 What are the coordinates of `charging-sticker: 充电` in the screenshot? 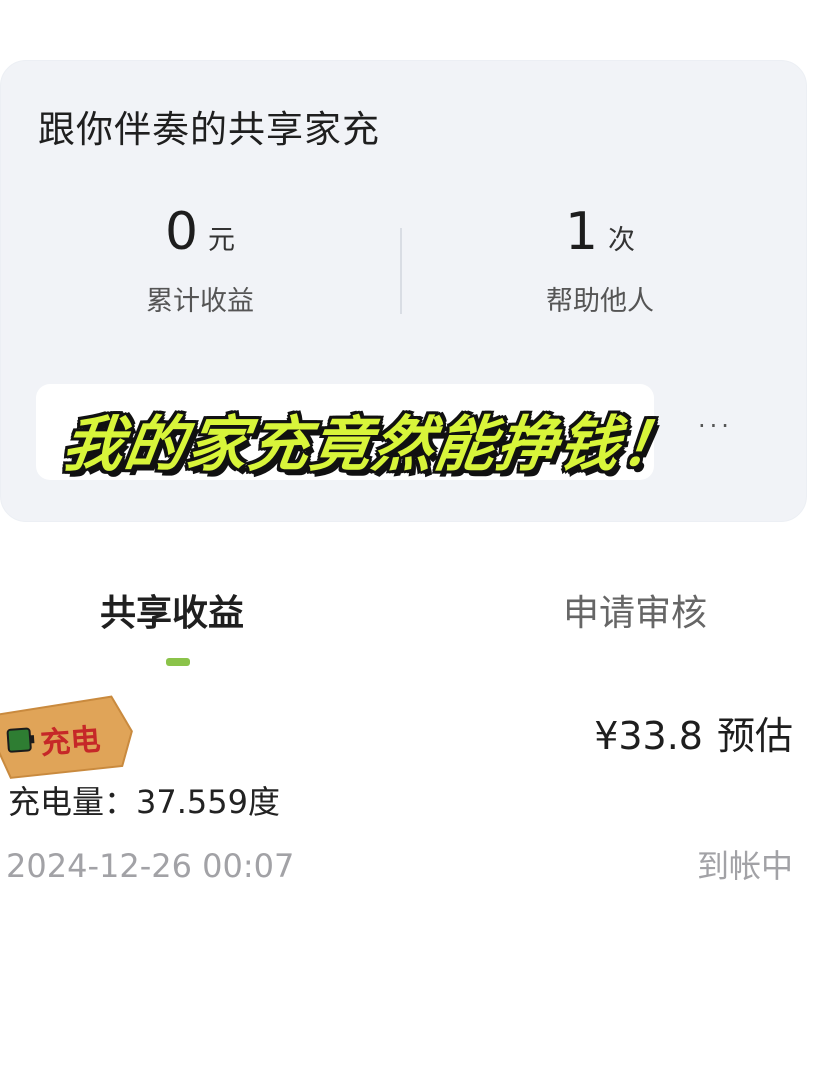 It's located at (66, 737).